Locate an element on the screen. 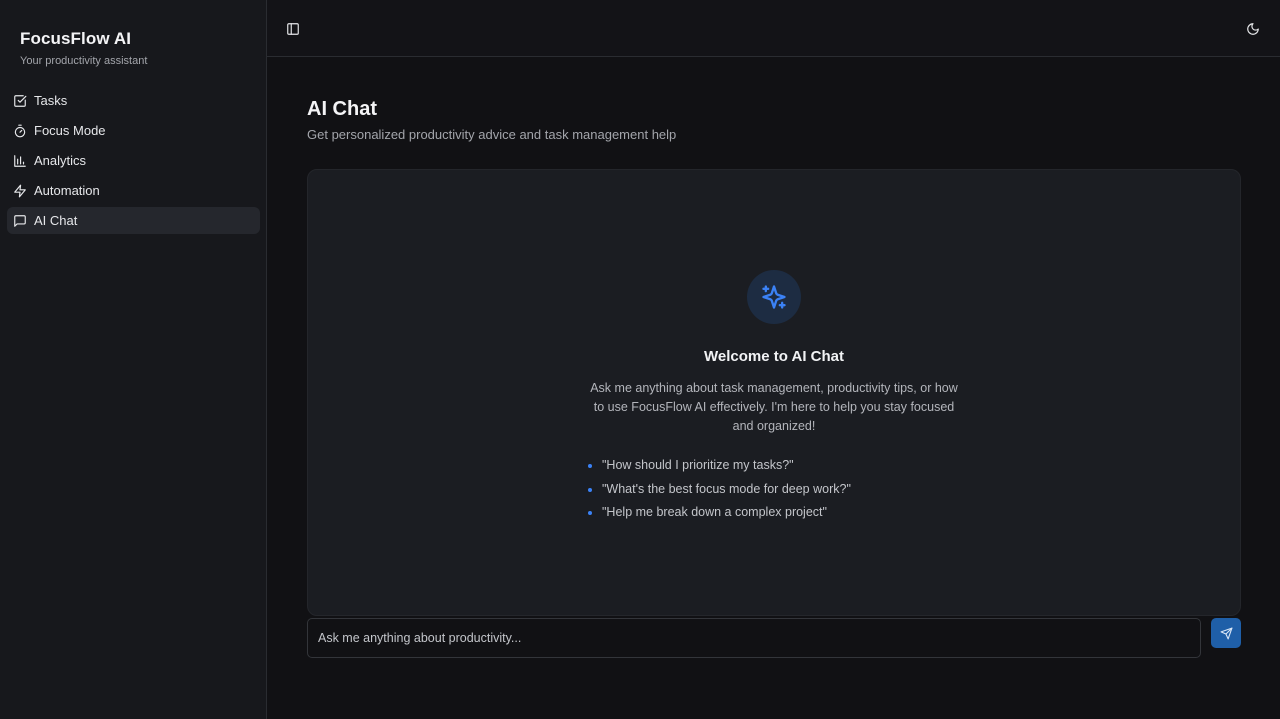  welcome-title: Welcome to AI Chat is located at coordinates (774, 356).